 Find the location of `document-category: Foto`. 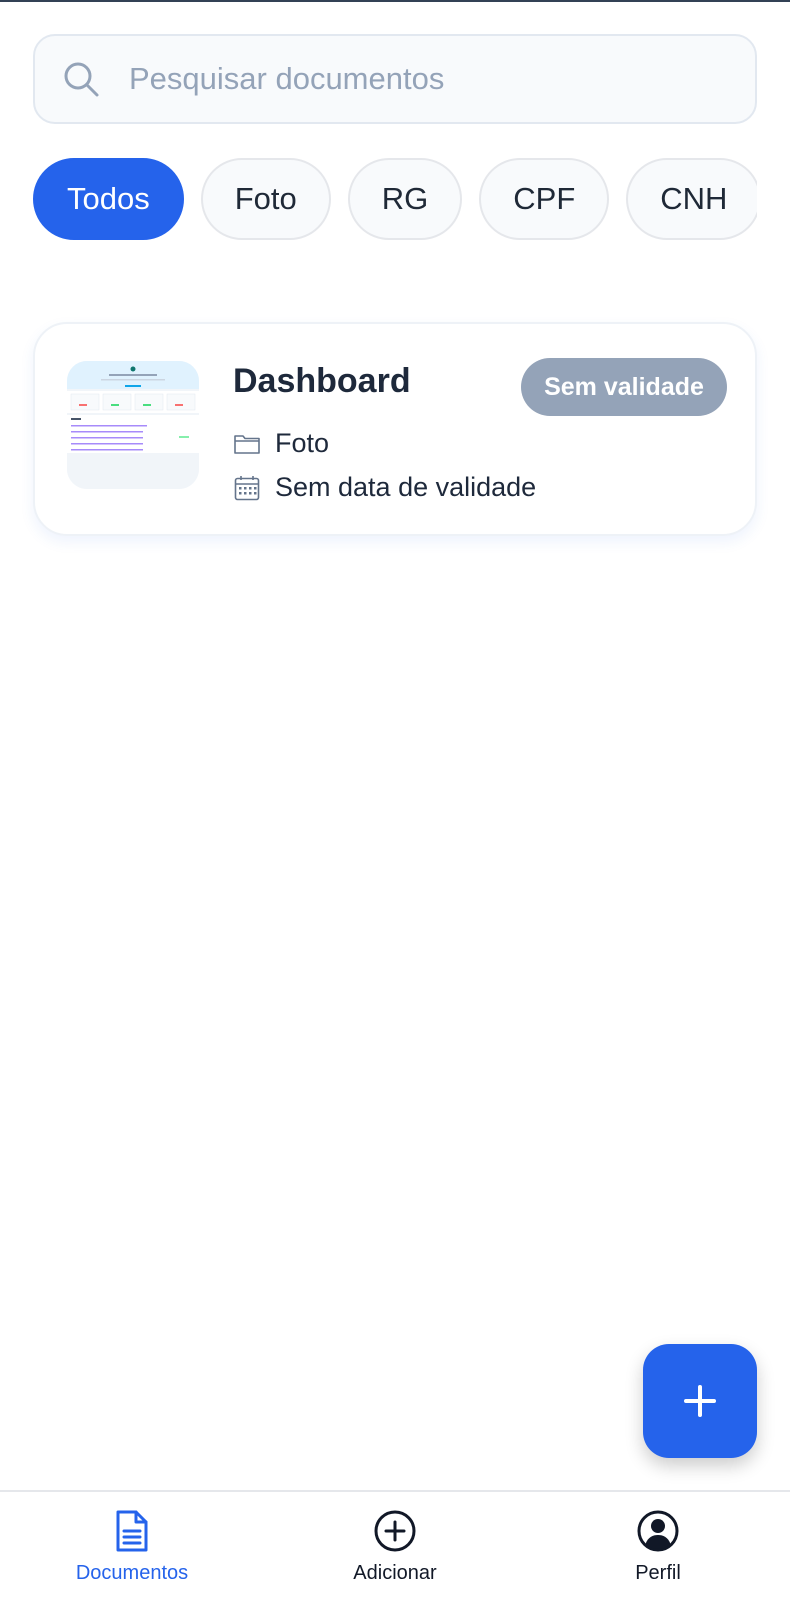

document-category: Foto is located at coordinates (281, 443).